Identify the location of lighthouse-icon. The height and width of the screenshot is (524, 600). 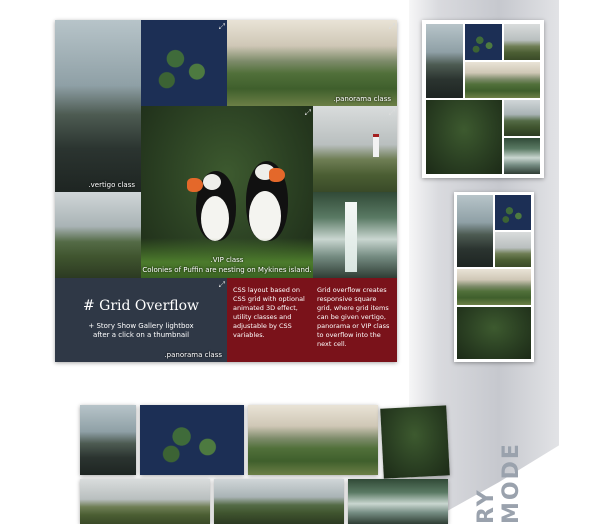
(376, 145).